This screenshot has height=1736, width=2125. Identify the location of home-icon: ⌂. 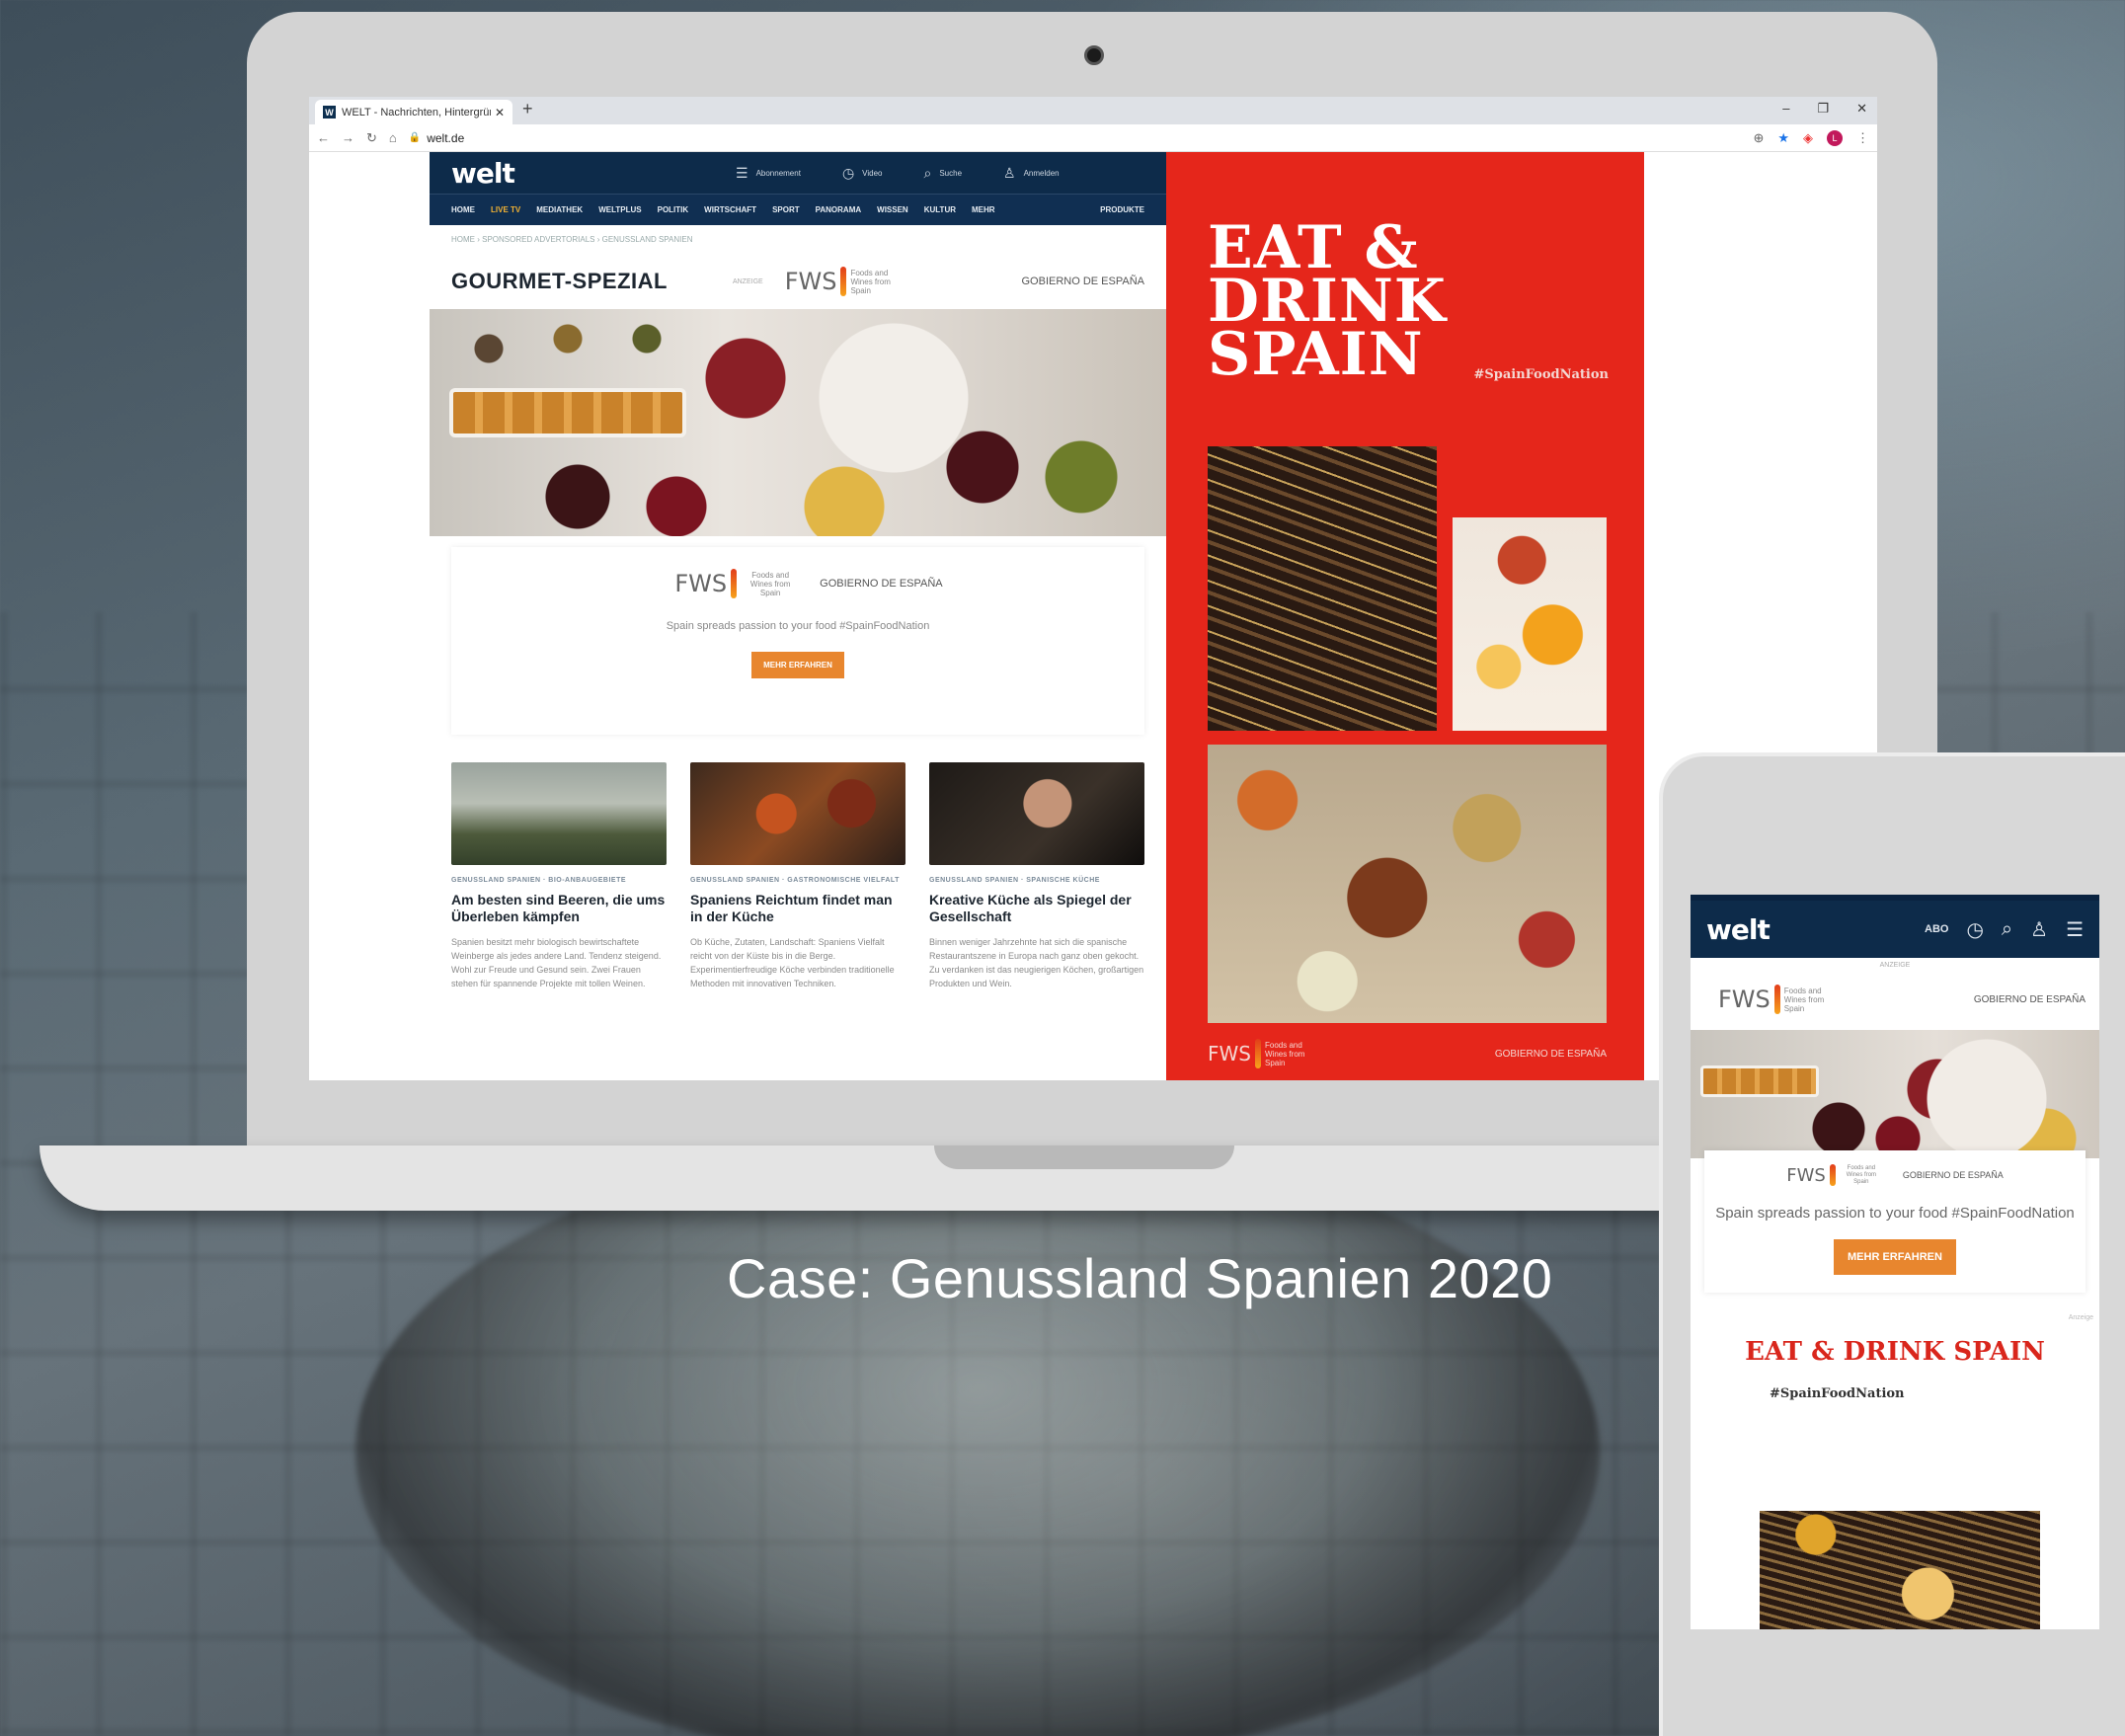
(393, 137).